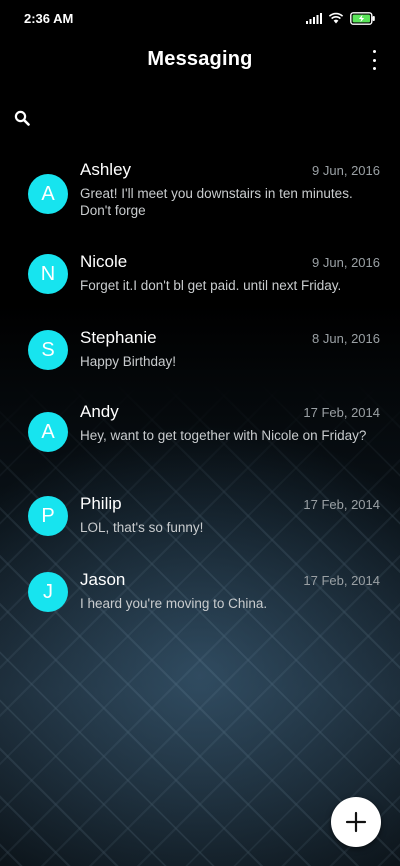  What do you see at coordinates (362, 18) in the screenshot?
I see `battery-icon` at bounding box center [362, 18].